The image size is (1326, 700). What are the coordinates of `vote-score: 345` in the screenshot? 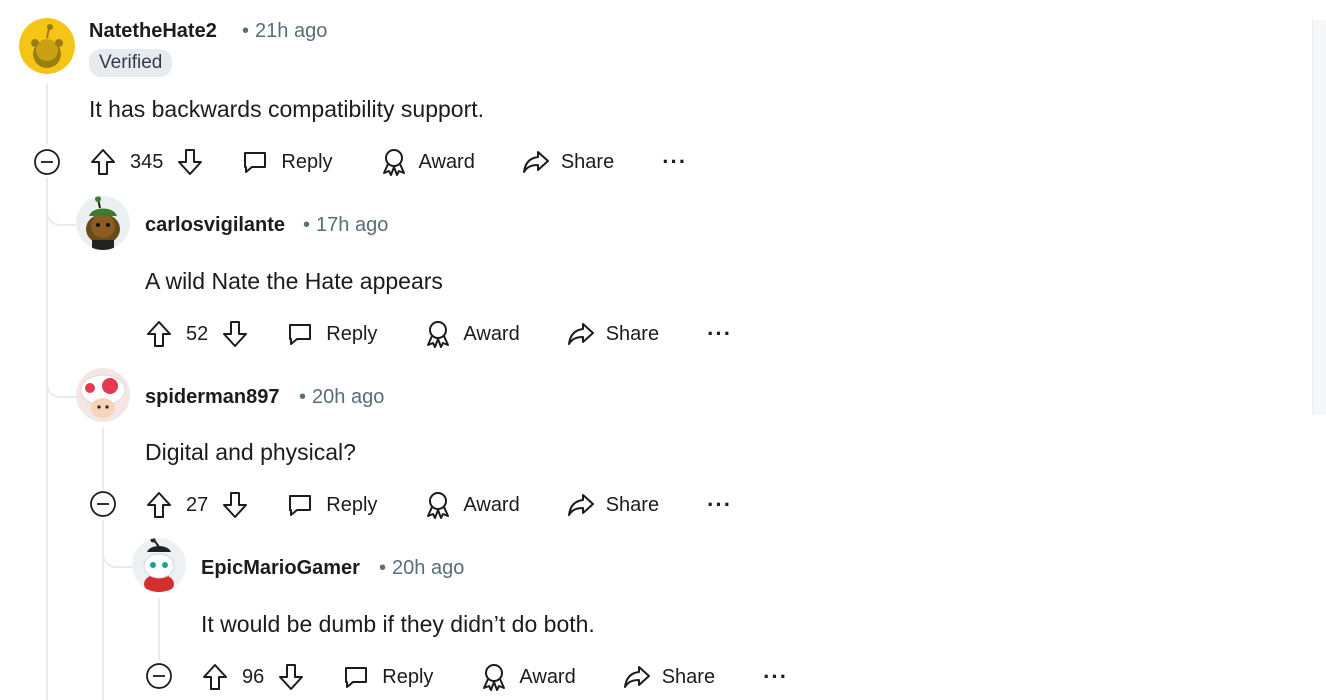 It's located at (147, 161).